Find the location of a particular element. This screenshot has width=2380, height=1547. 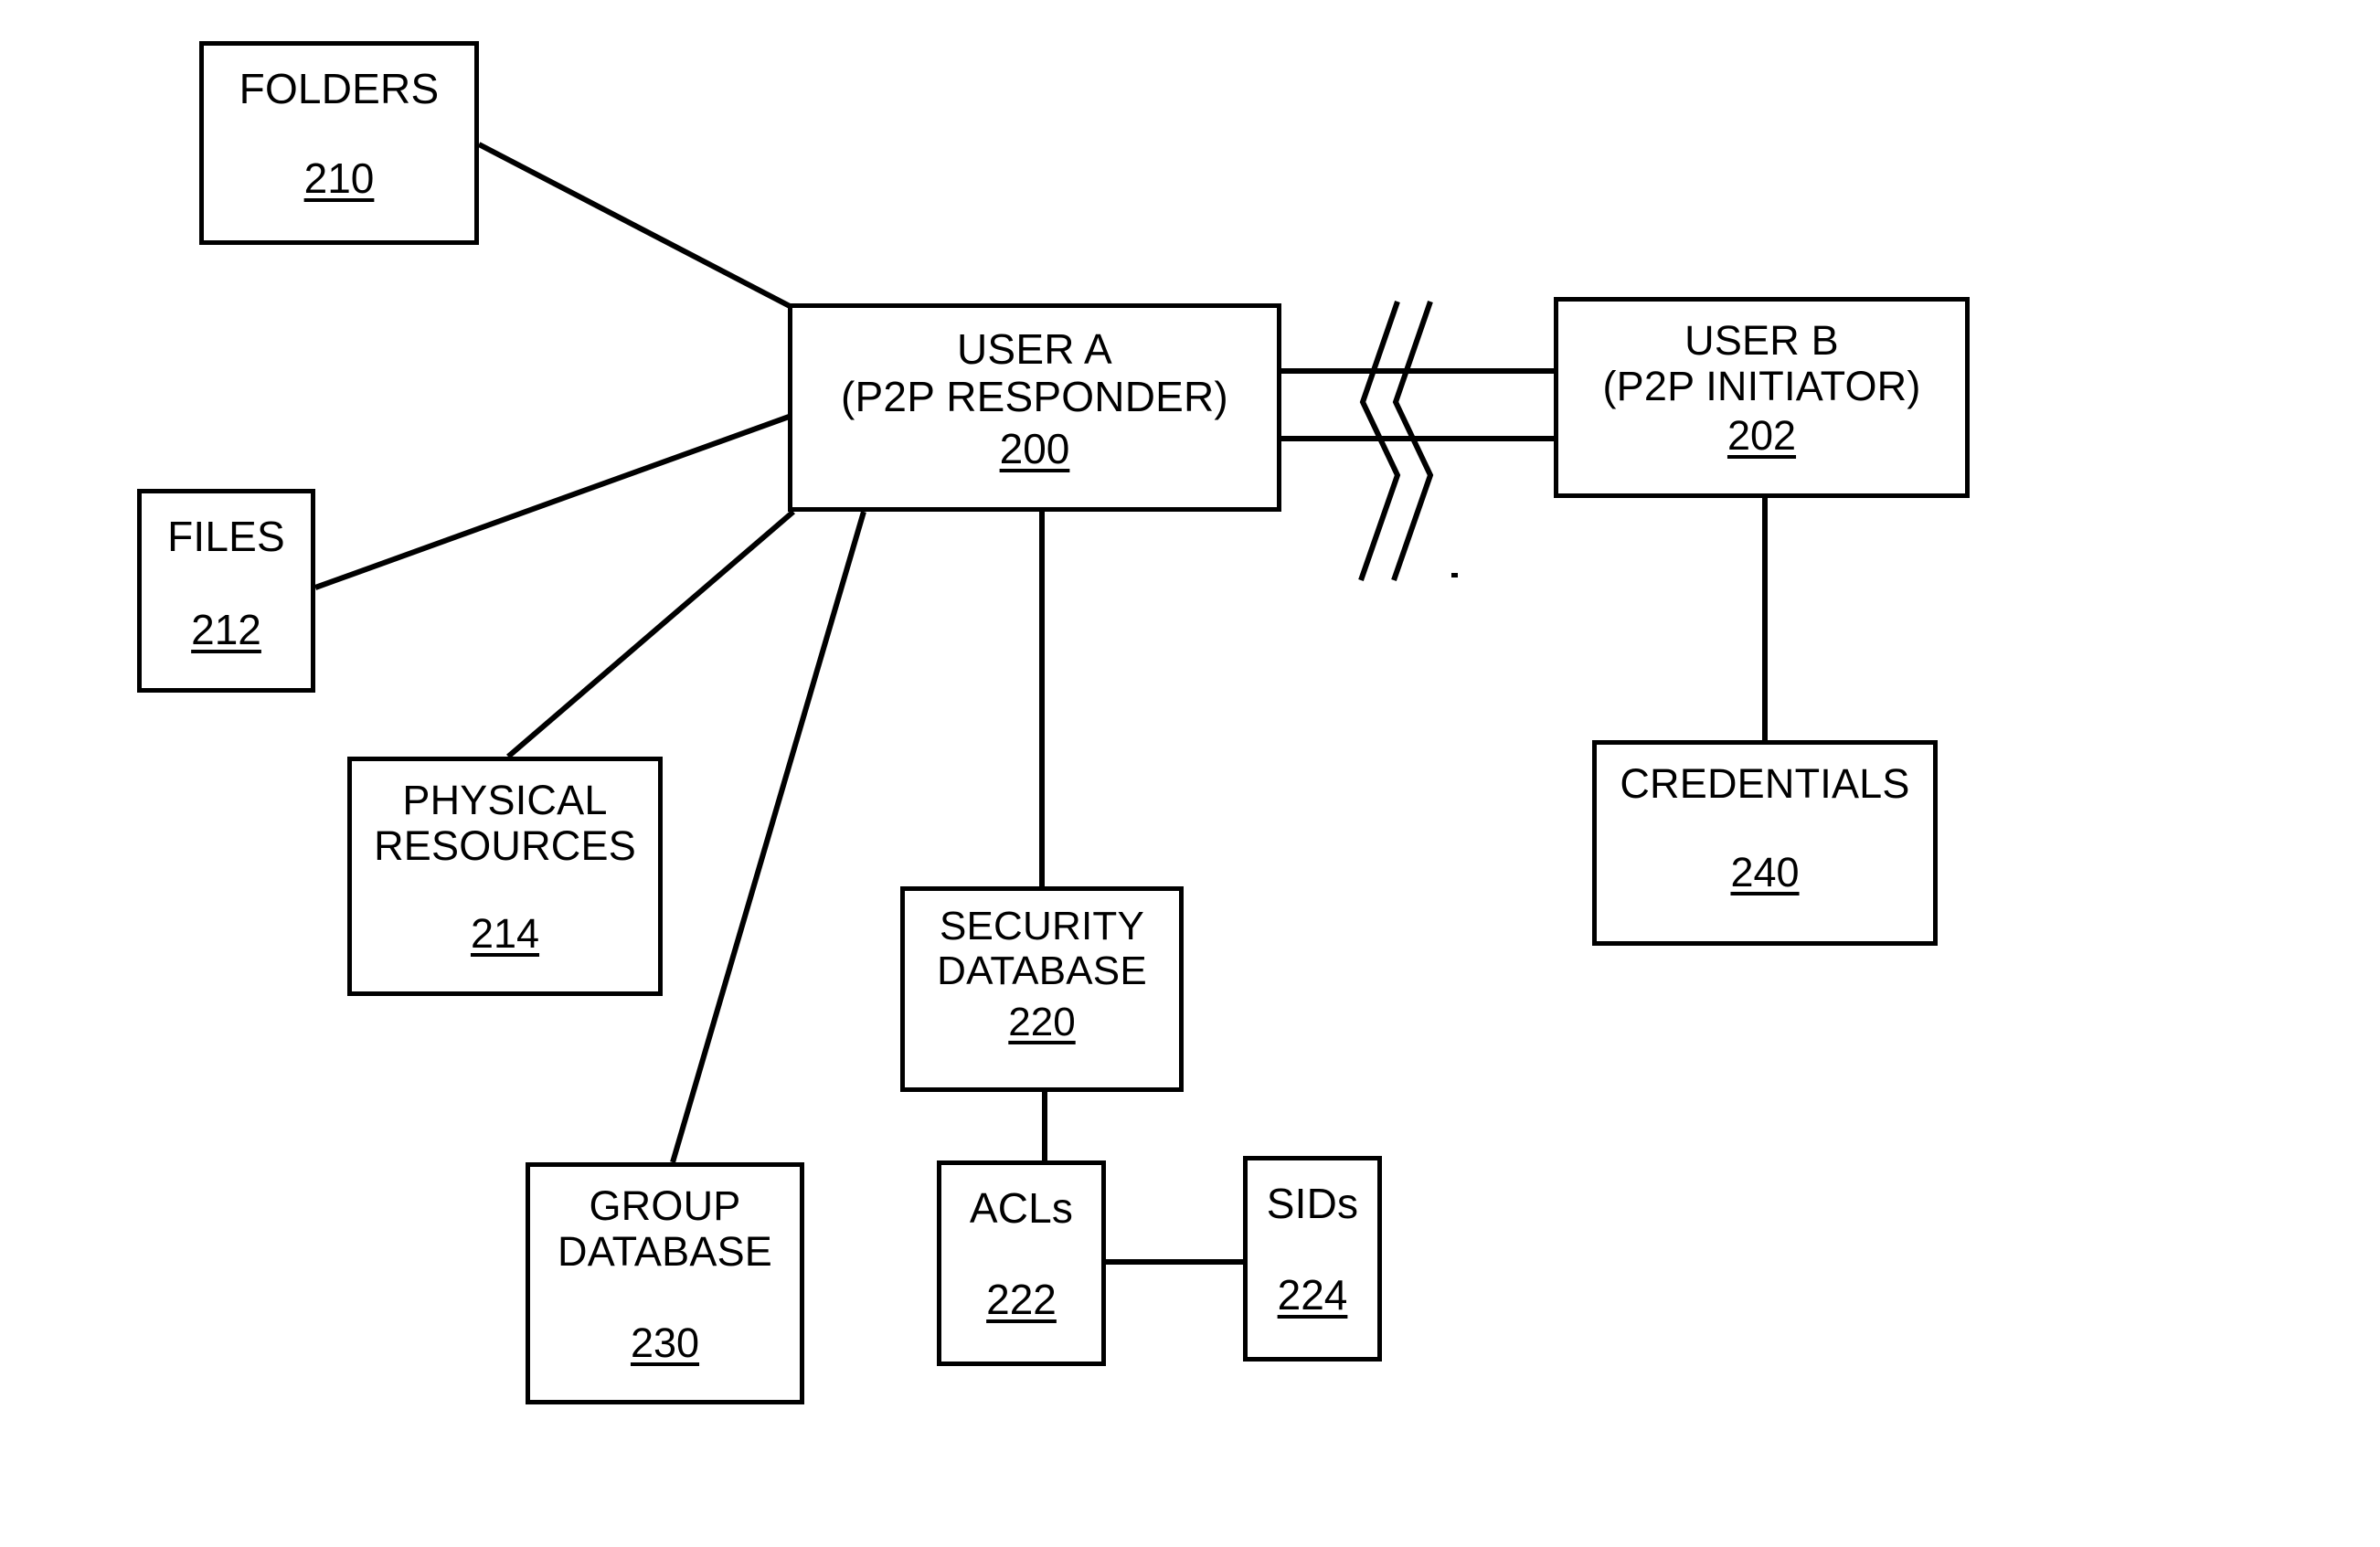

node-credentials: CREDENTIALS 240 is located at coordinates (1765, 843).